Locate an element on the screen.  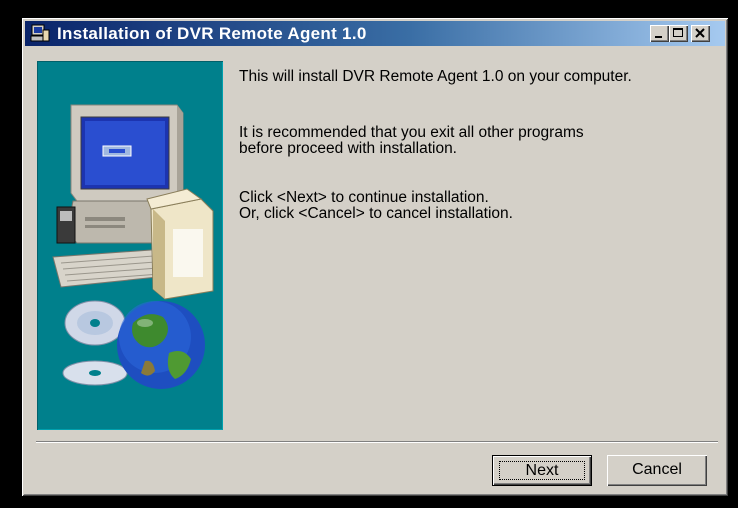
globe-icon is located at coordinates (161, 345).